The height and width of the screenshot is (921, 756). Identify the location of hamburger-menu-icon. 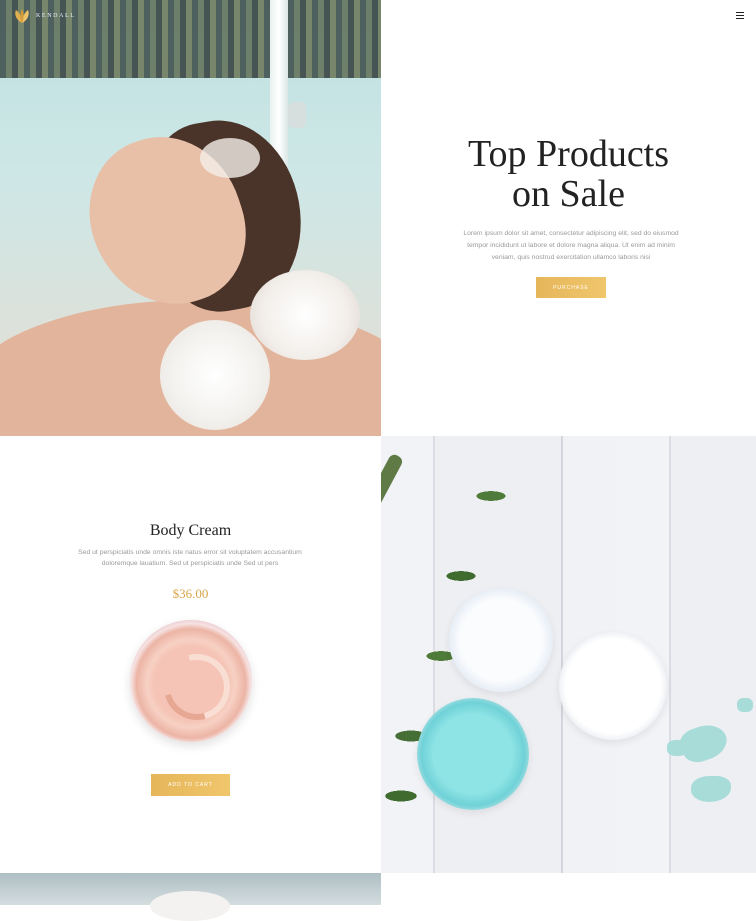
(740, 15).